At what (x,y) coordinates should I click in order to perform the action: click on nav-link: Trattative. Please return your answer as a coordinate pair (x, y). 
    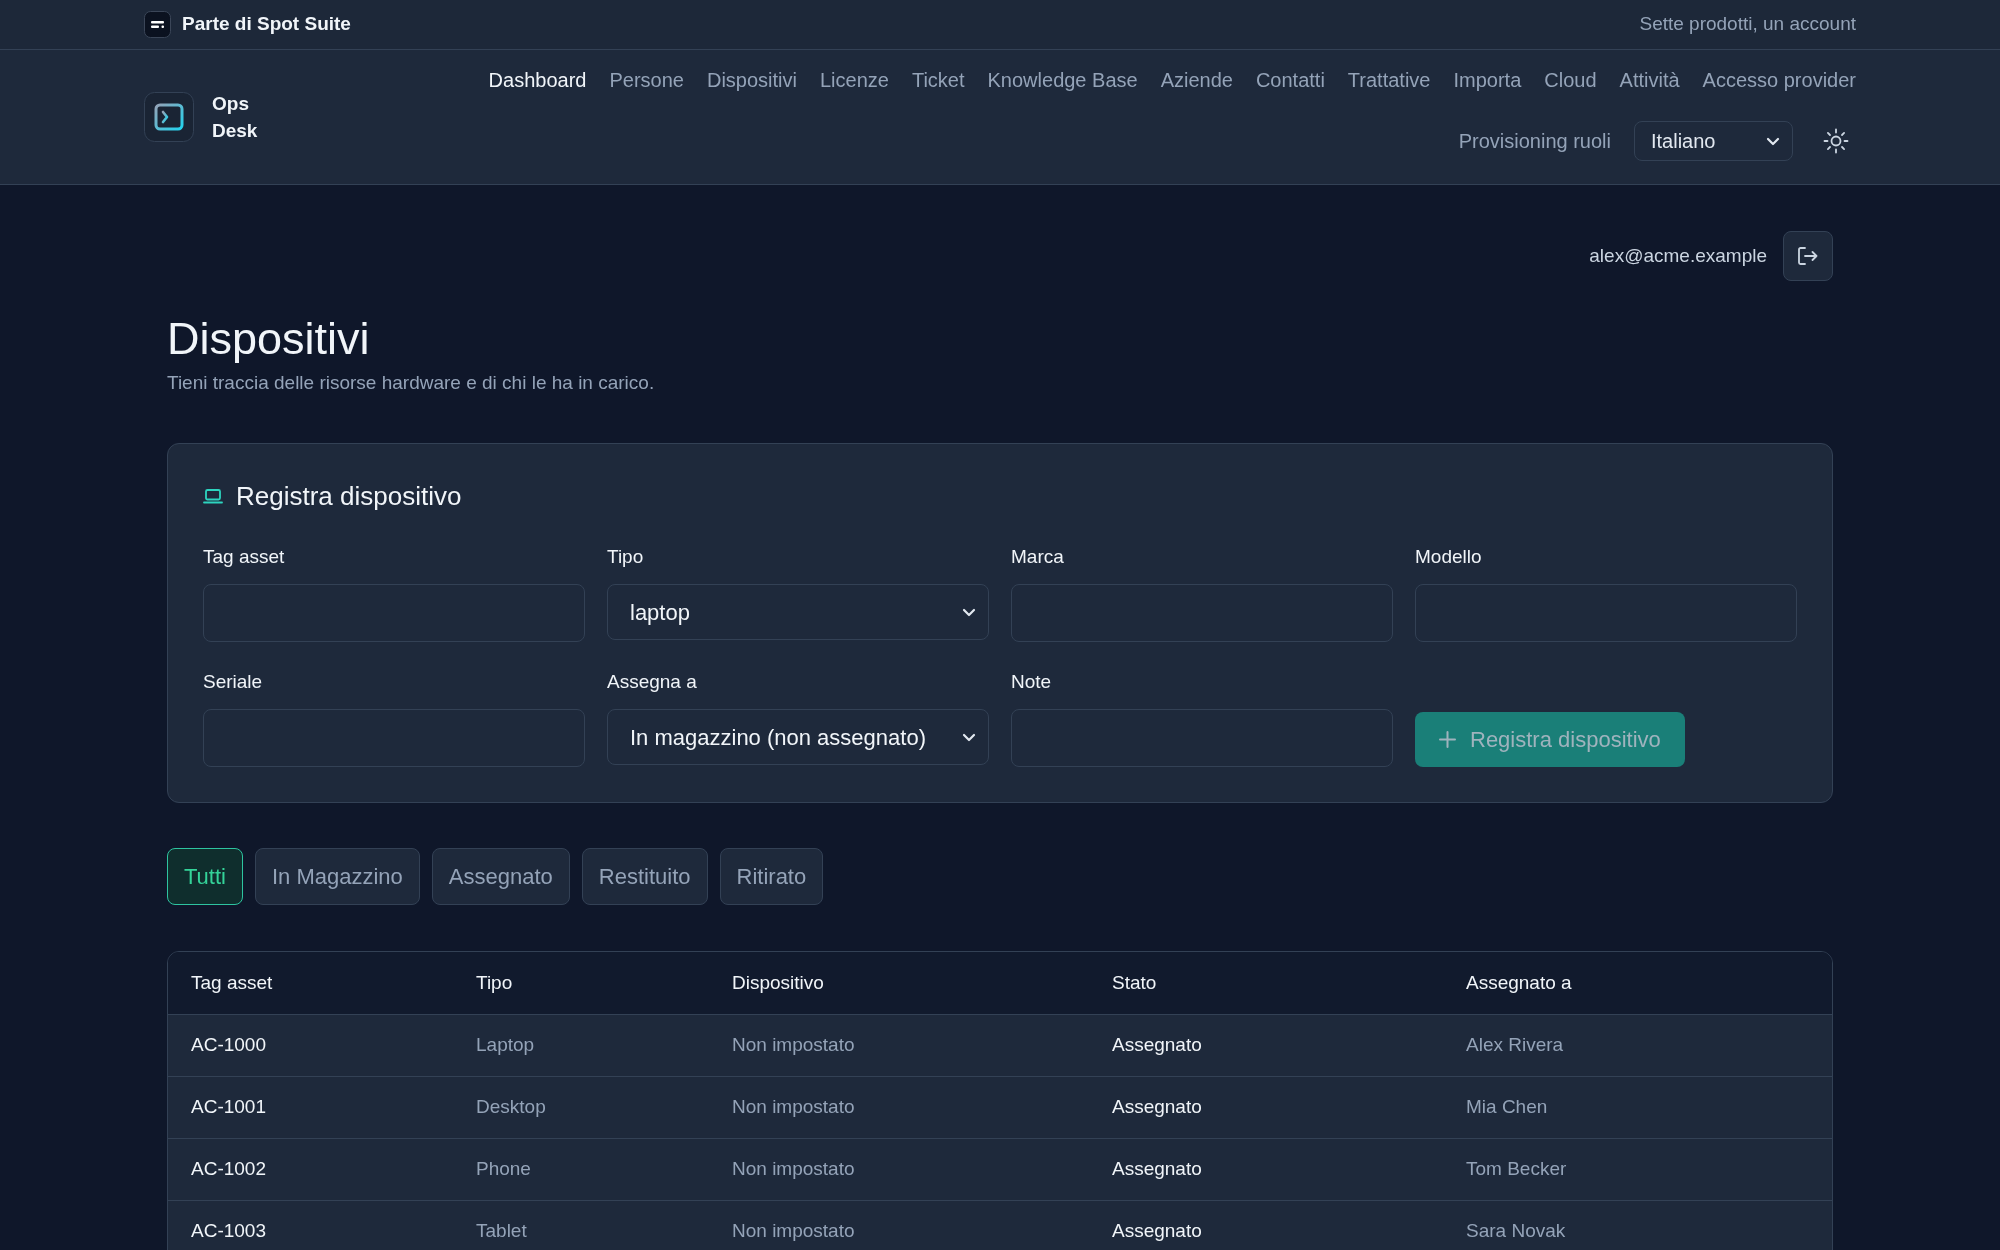
    Looking at the image, I should click on (1389, 80).